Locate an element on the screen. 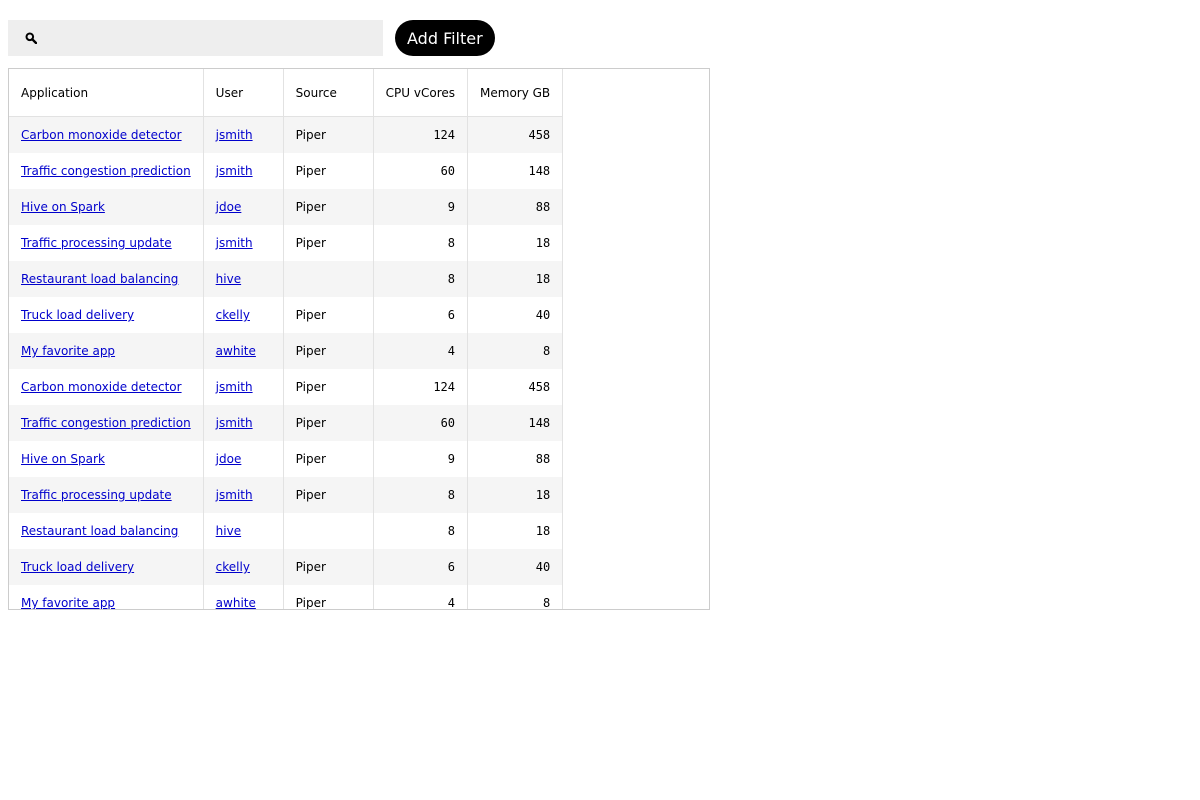  column-header-source: Source is located at coordinates (328, 93).